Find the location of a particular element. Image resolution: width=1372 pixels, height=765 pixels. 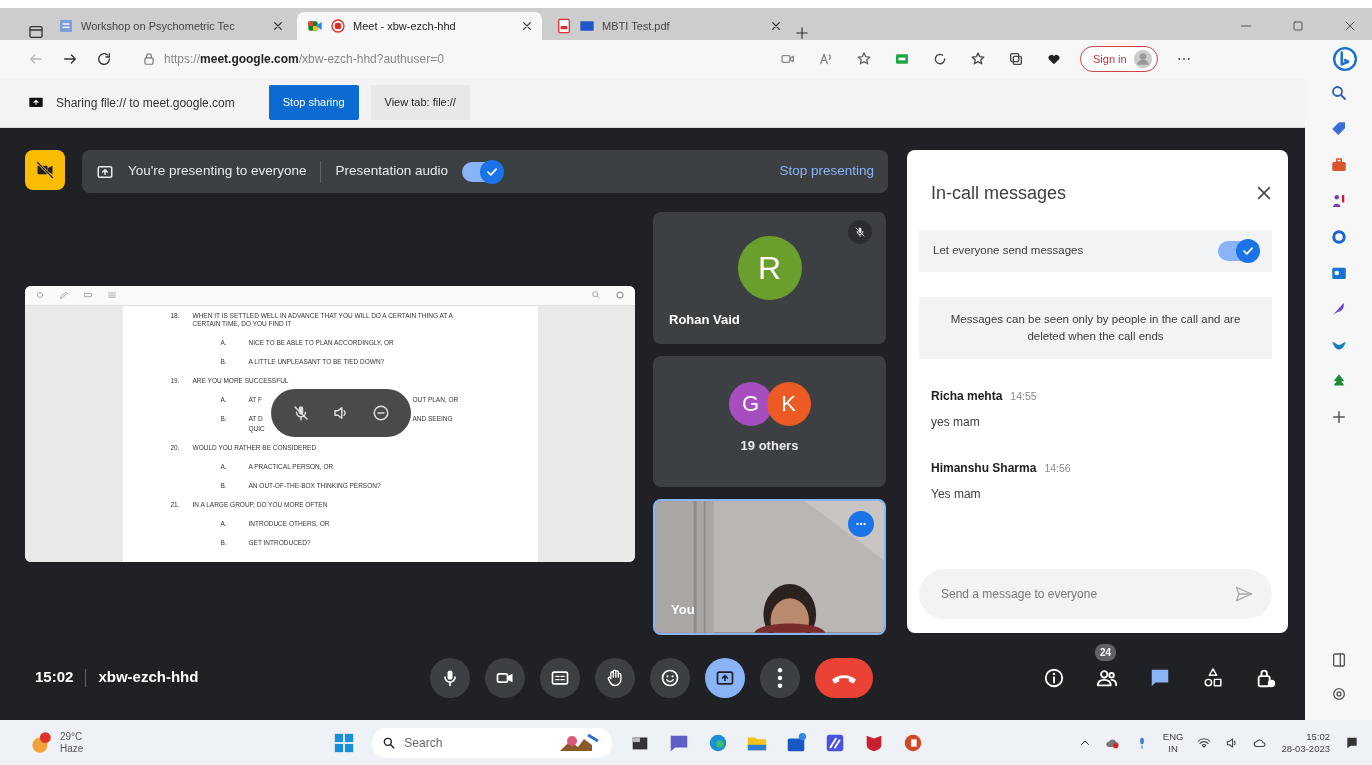

participant-count: 19 others is located at coordinates (769, 445).